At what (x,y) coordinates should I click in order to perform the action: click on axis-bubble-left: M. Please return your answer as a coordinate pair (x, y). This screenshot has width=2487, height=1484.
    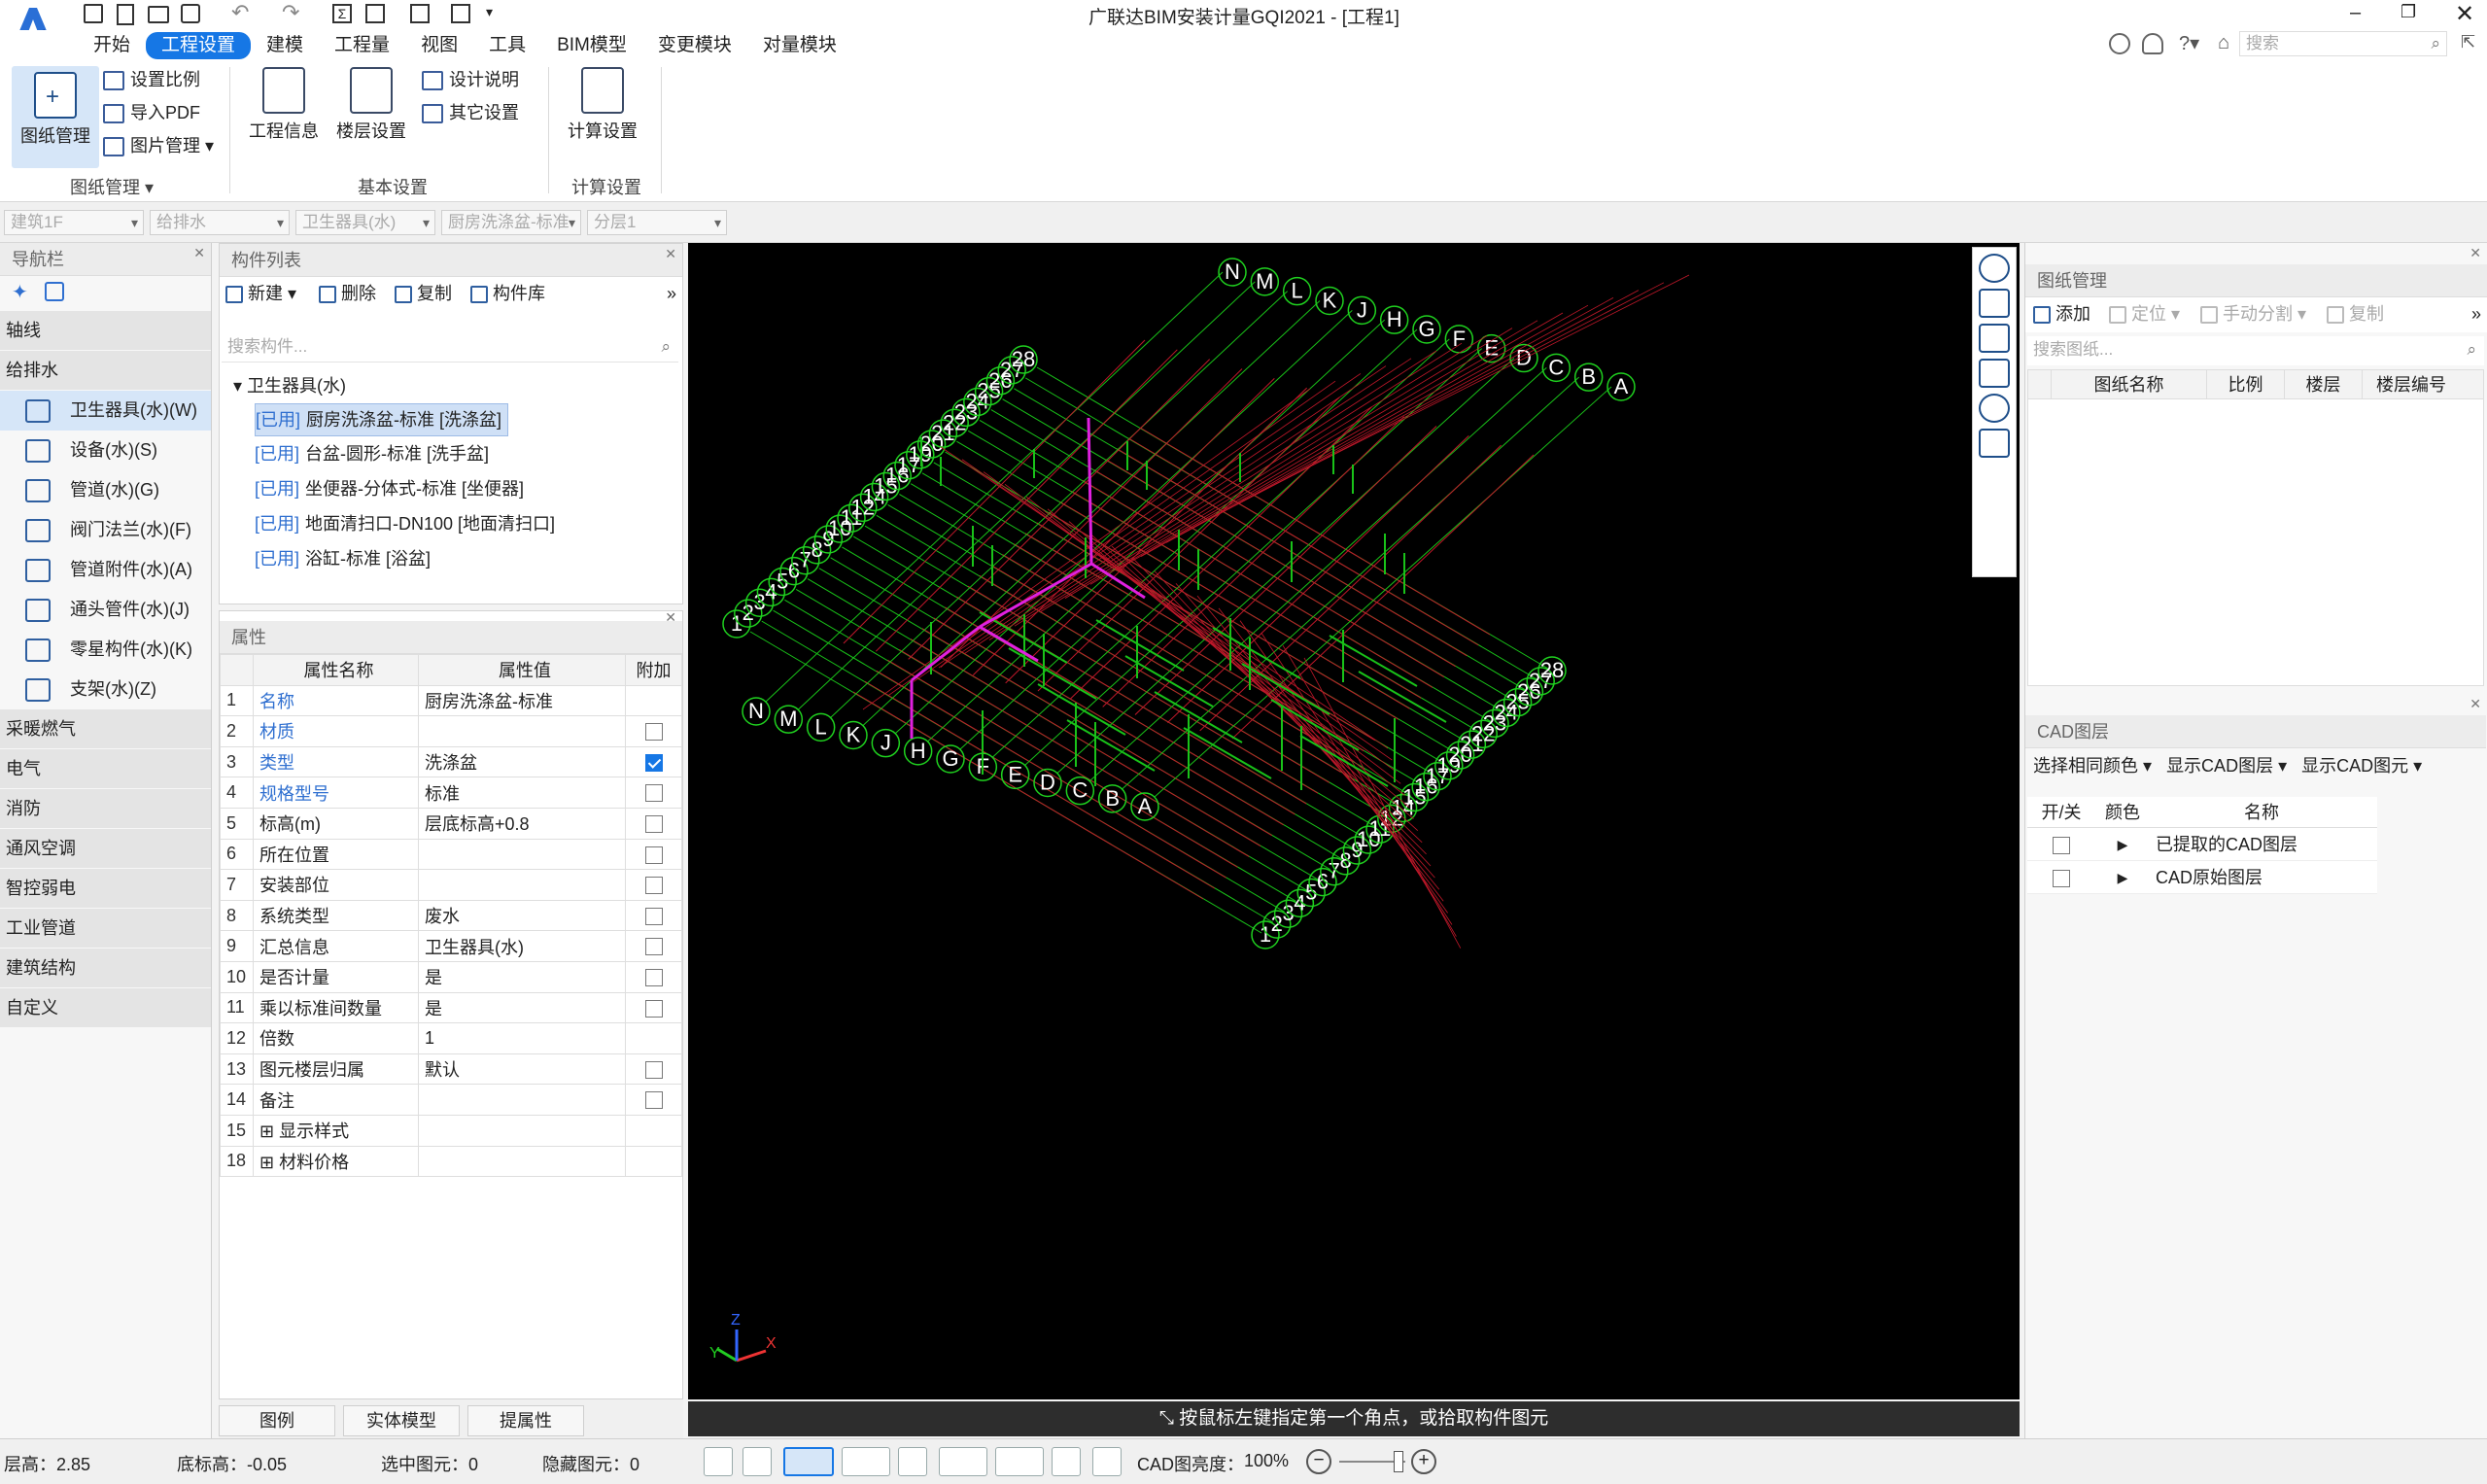
    Looking at the image, I should click on (789, 719).